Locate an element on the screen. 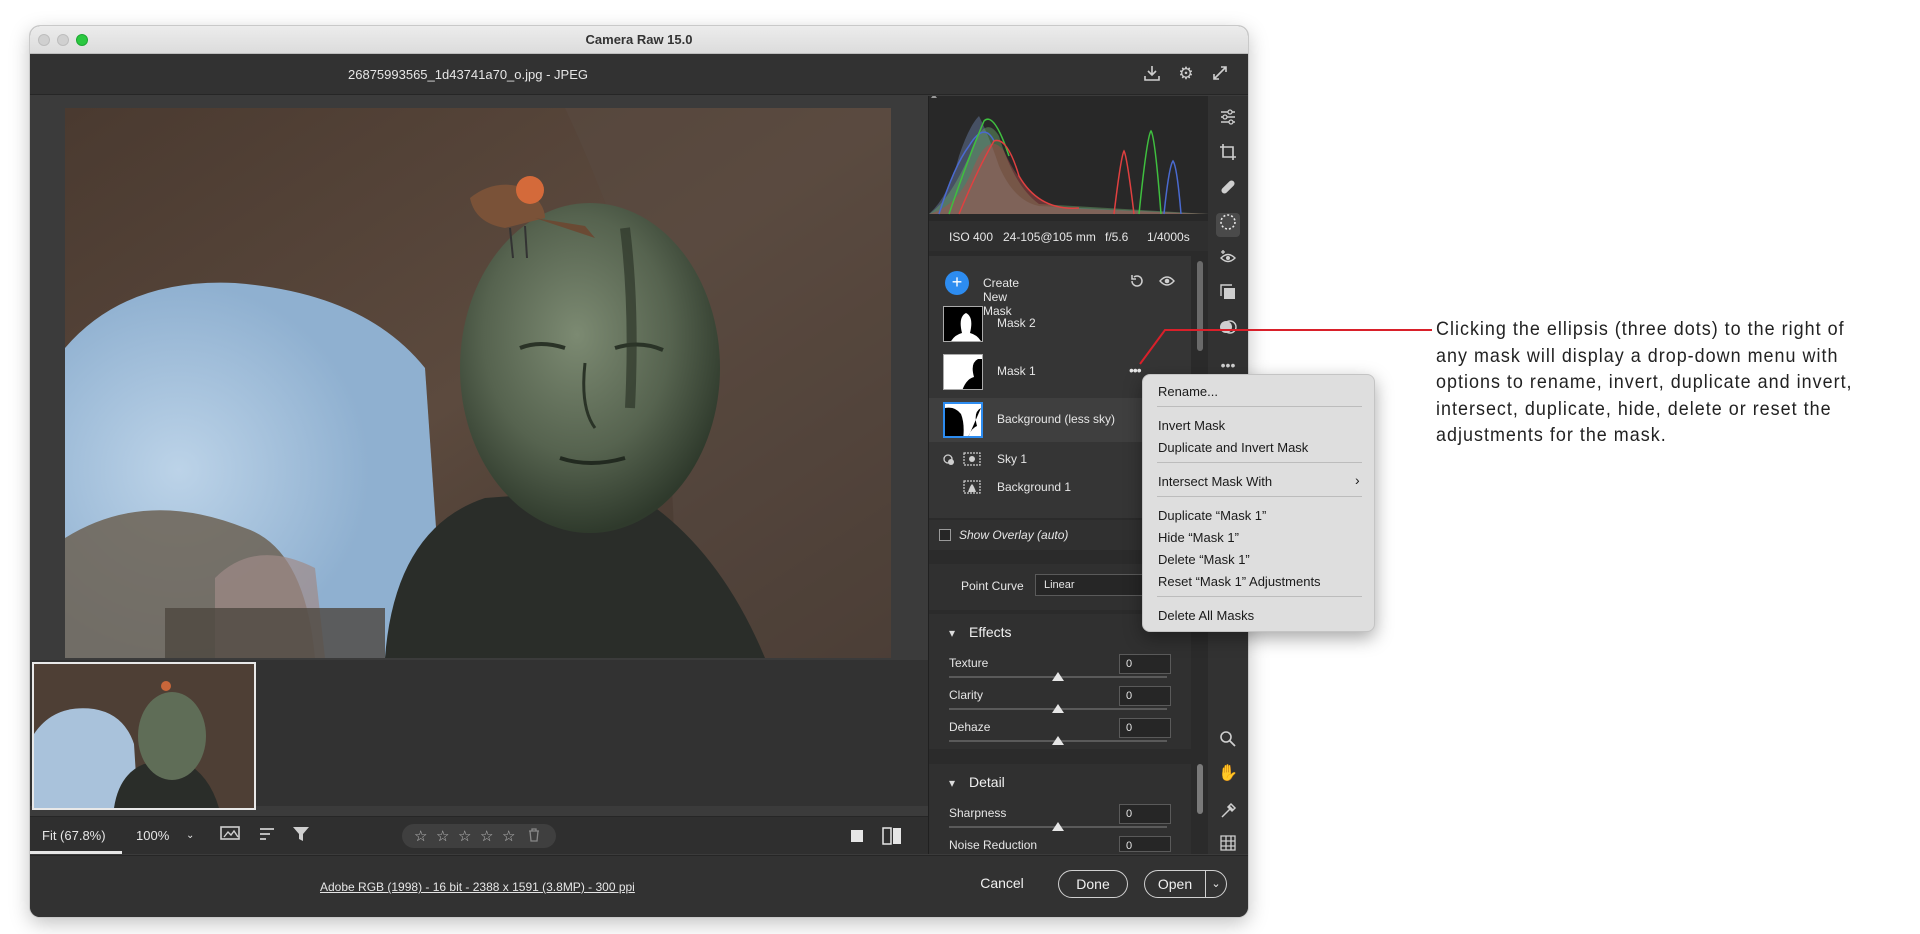 Image resolution: width=1920 pixels, height=934 pixels. zoom-dropdown-icon: ⌄ is located at coordinates (190, 835).